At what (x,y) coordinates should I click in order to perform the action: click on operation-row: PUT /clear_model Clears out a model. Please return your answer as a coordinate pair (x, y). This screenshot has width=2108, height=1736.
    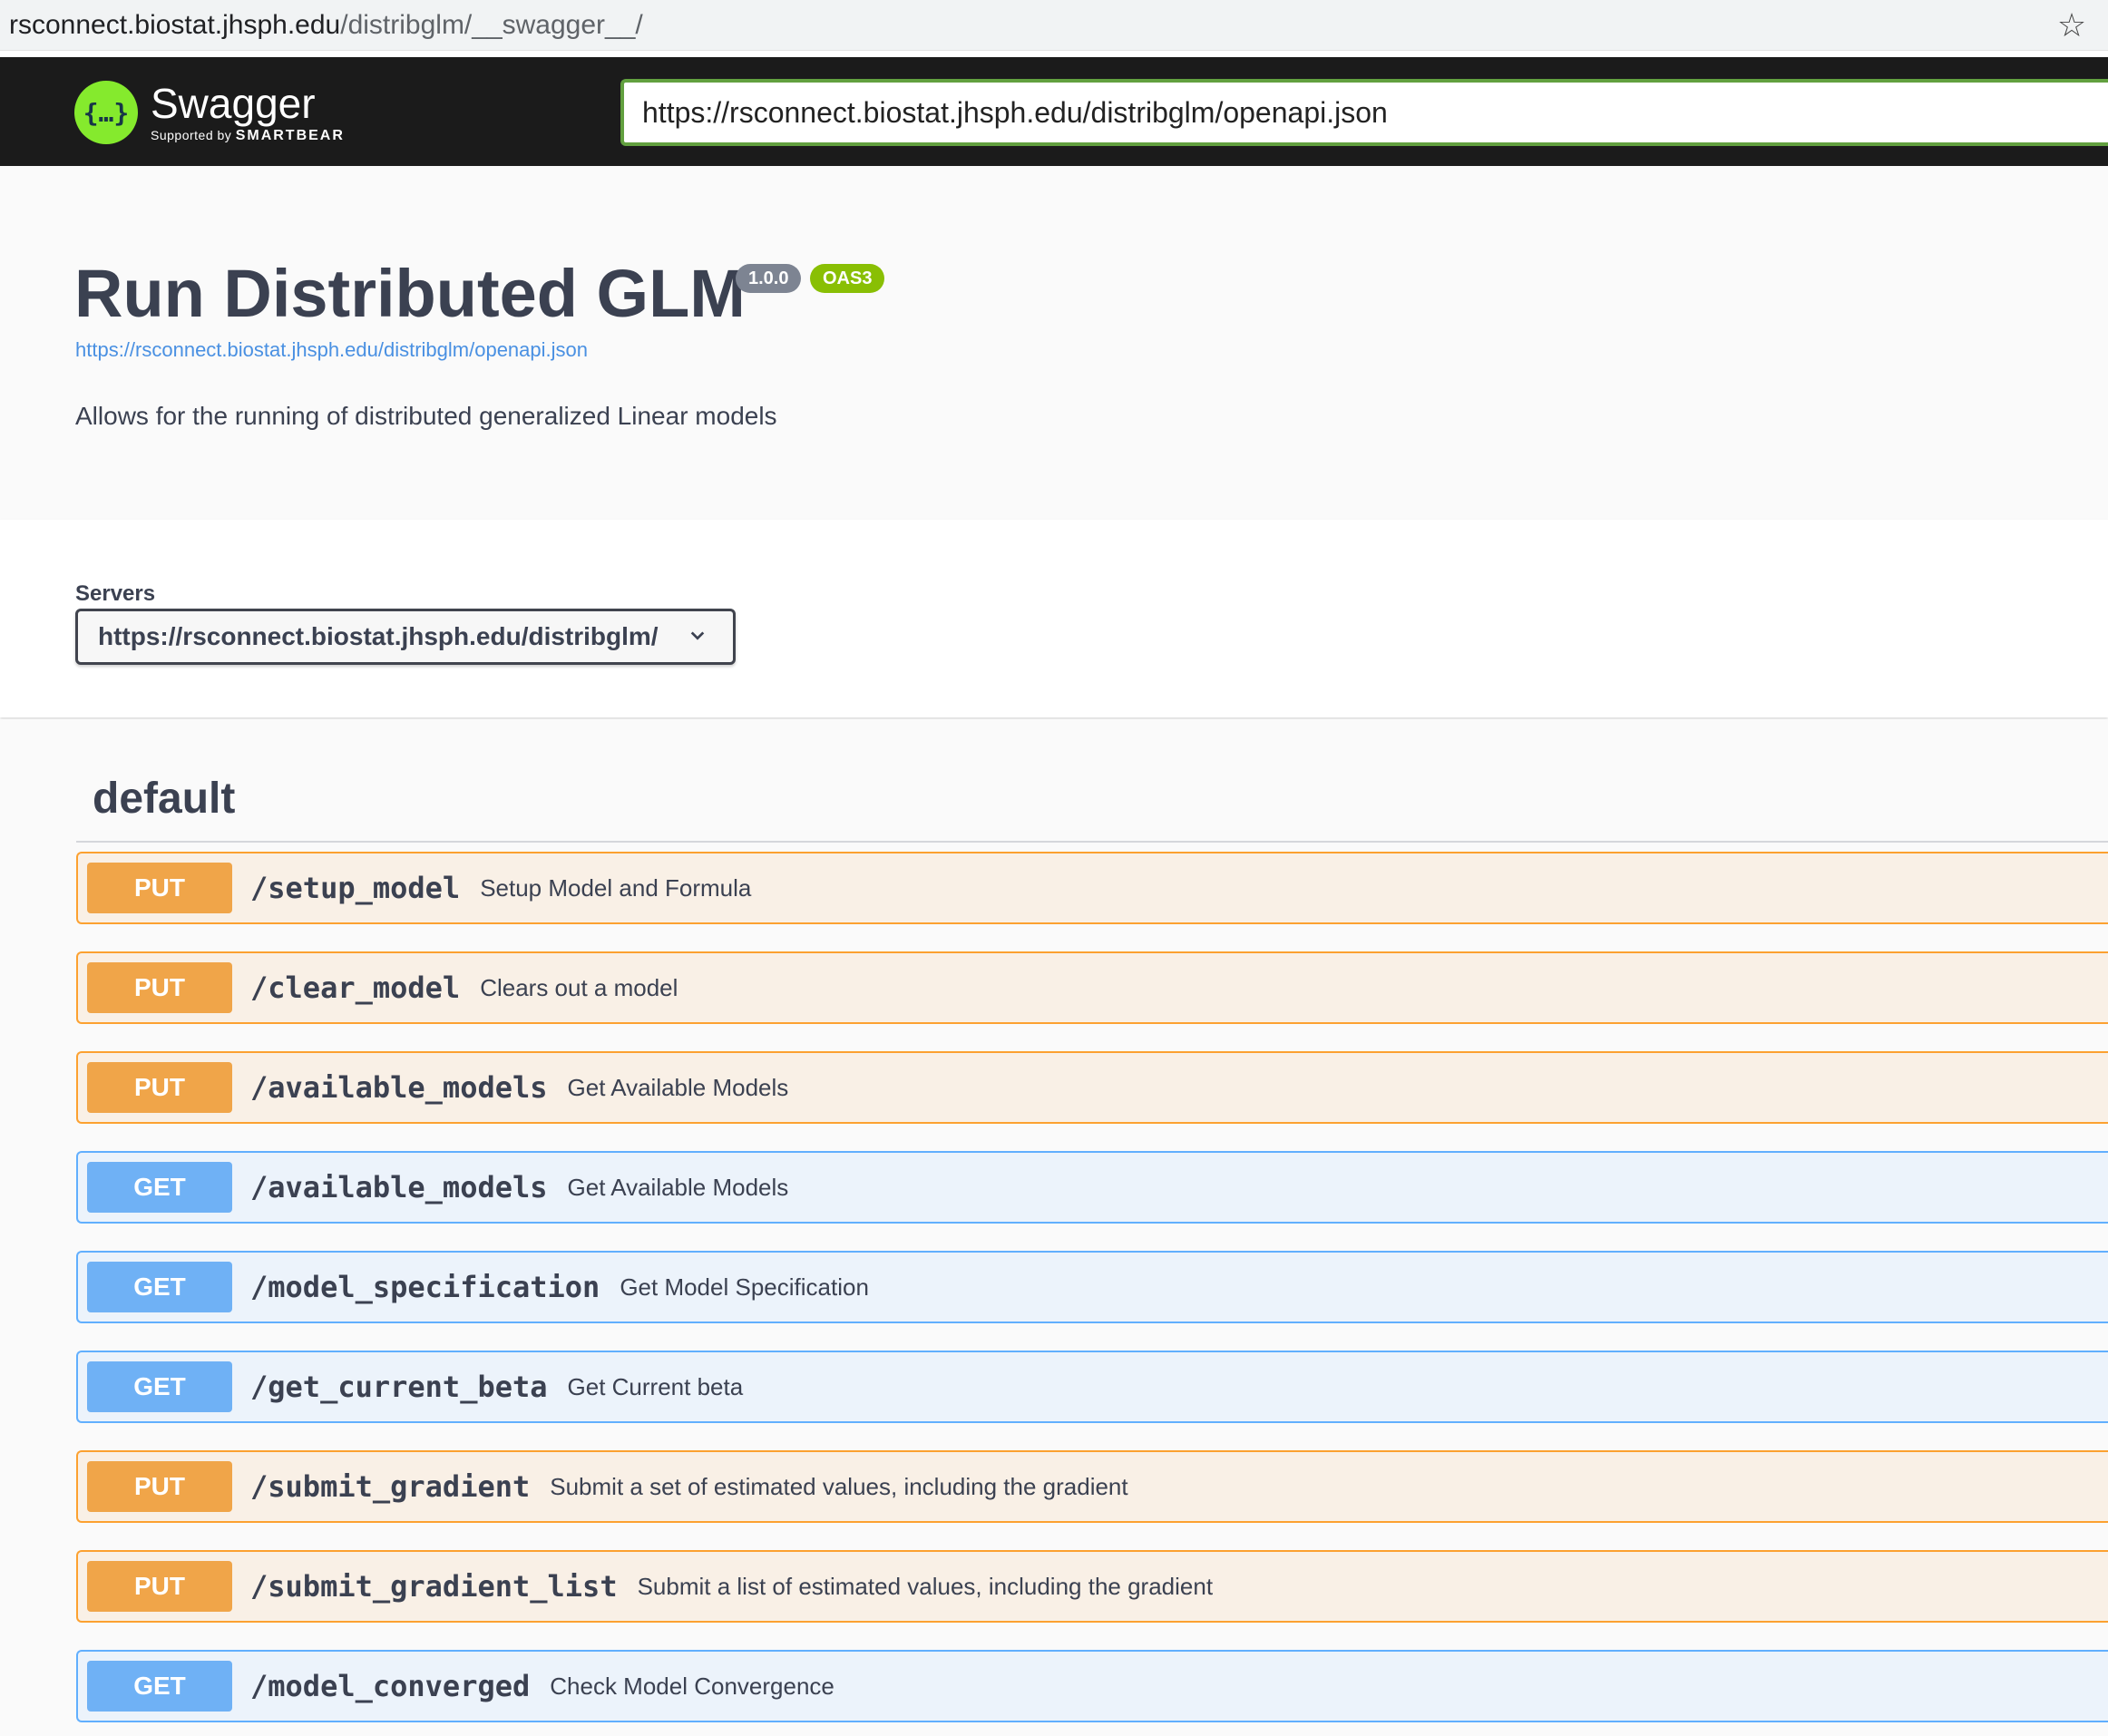
    Looking at the image, I should click on (1092, 988).